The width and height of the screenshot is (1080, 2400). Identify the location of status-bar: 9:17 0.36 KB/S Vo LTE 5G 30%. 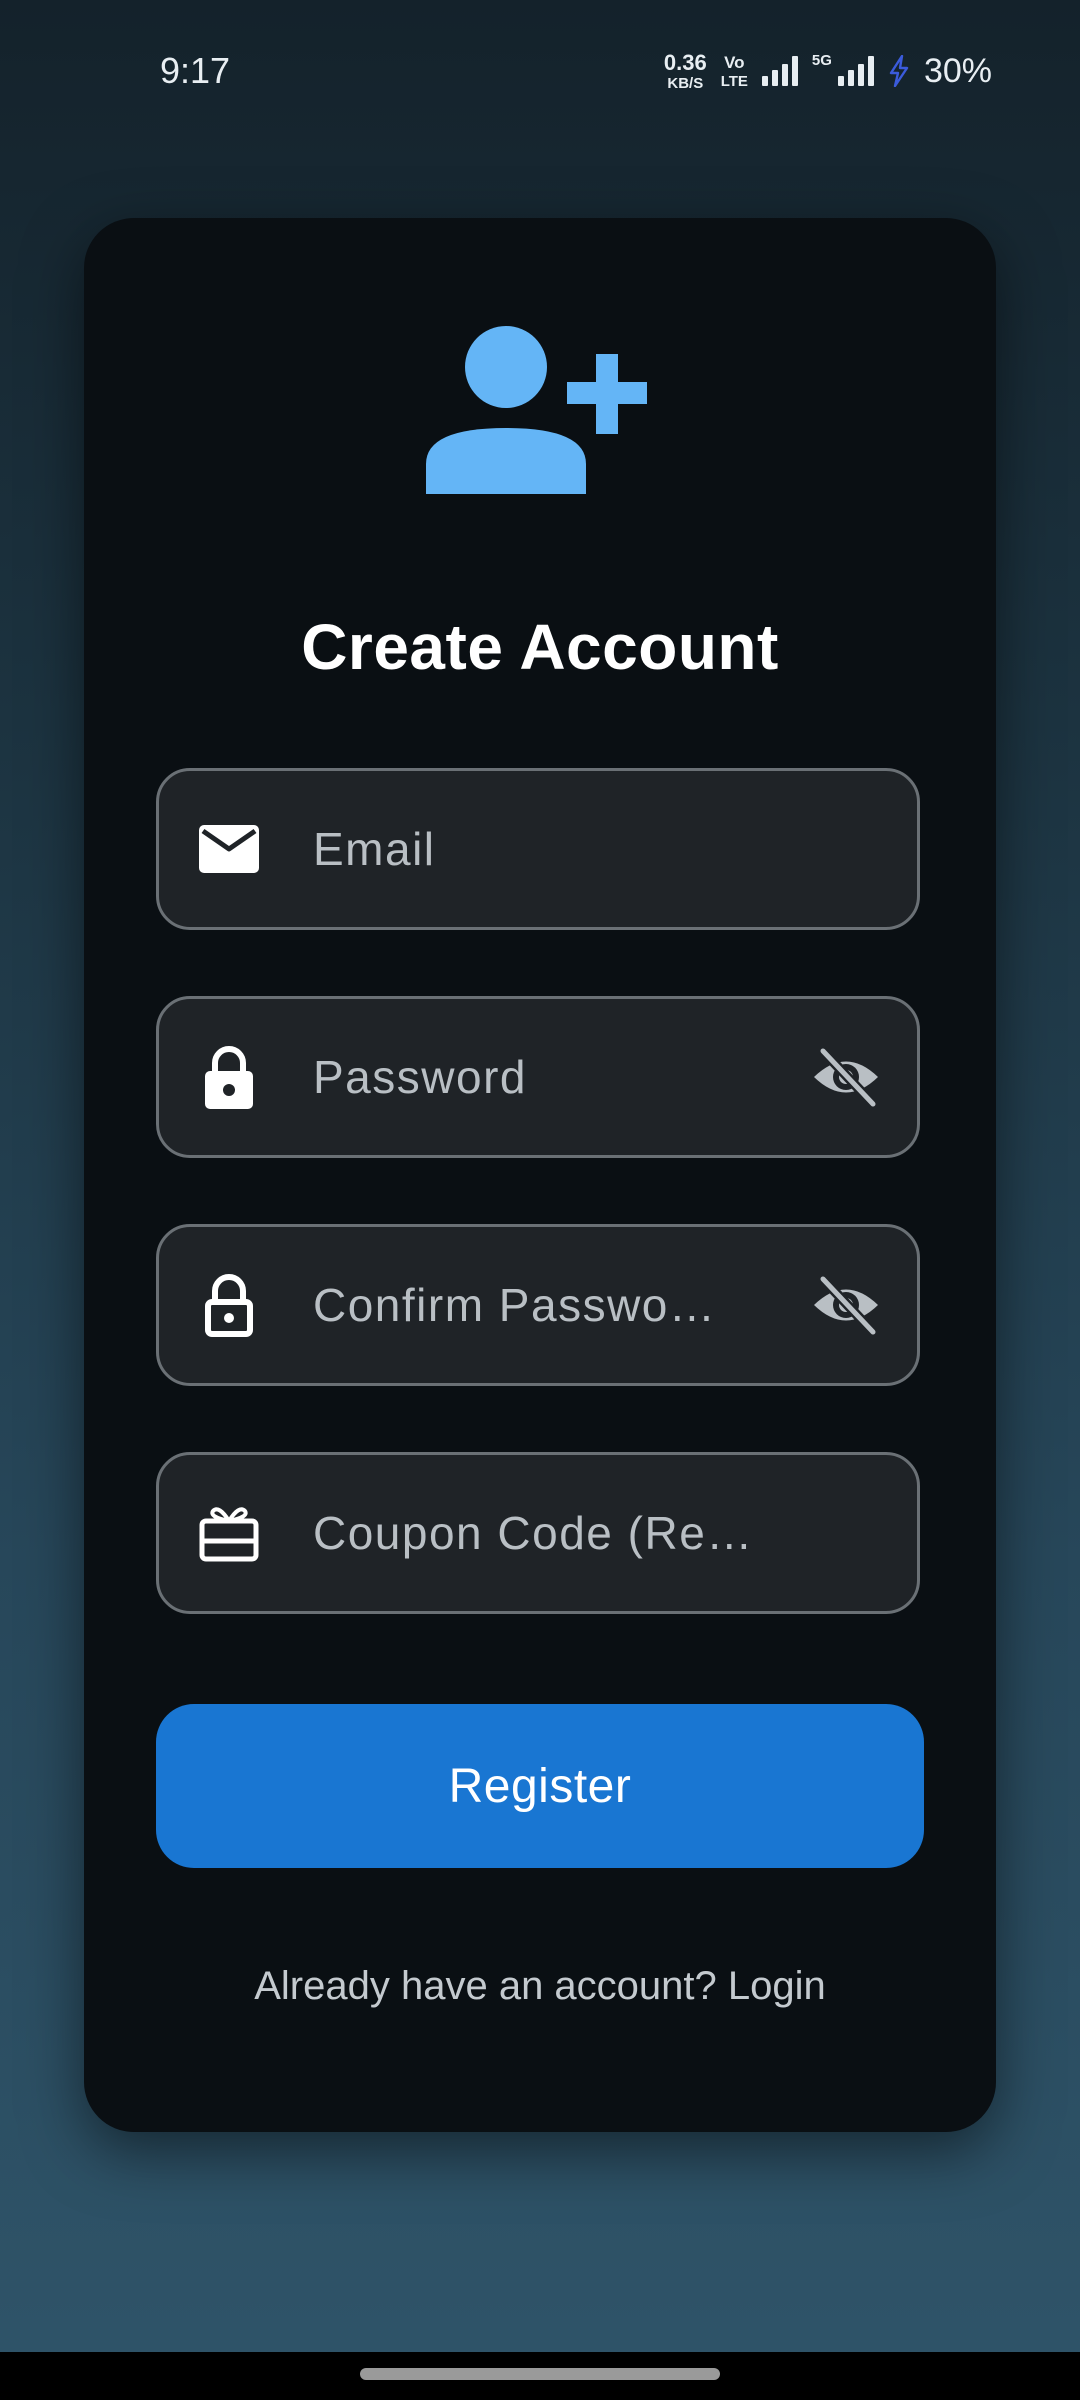
(540, 70).